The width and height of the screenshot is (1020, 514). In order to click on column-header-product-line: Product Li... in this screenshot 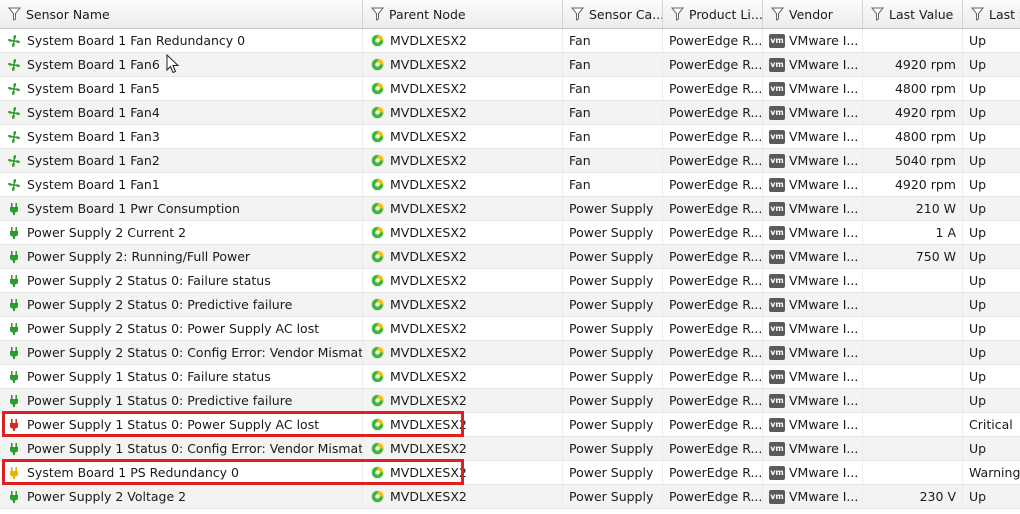, I will do `click(713, 14)`.